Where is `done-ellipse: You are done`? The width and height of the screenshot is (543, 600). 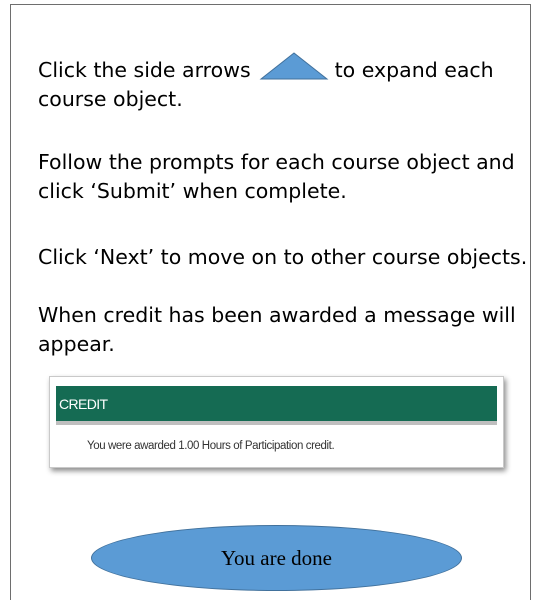
done-ellipse: You are done is located at coordinates (276, 558).